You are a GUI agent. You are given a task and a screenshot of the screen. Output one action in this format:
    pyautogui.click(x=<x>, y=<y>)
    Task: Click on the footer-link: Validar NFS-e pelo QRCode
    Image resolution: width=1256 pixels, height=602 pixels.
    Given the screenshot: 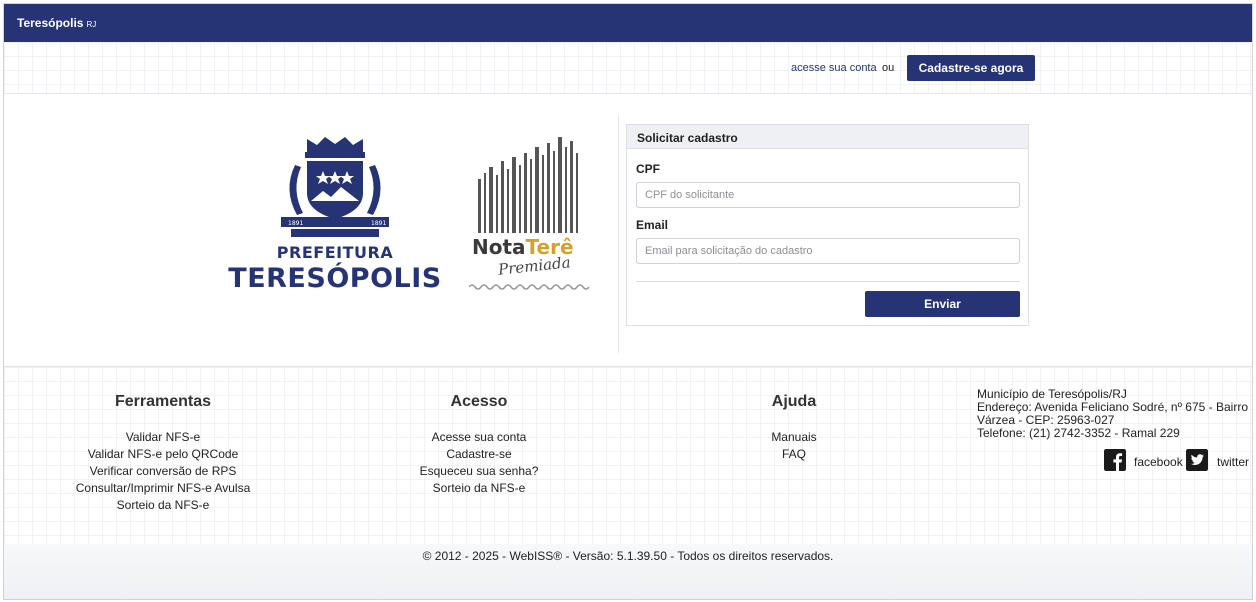 What is the action you would take?
    pyautogui.click(x=163, y=454)
    